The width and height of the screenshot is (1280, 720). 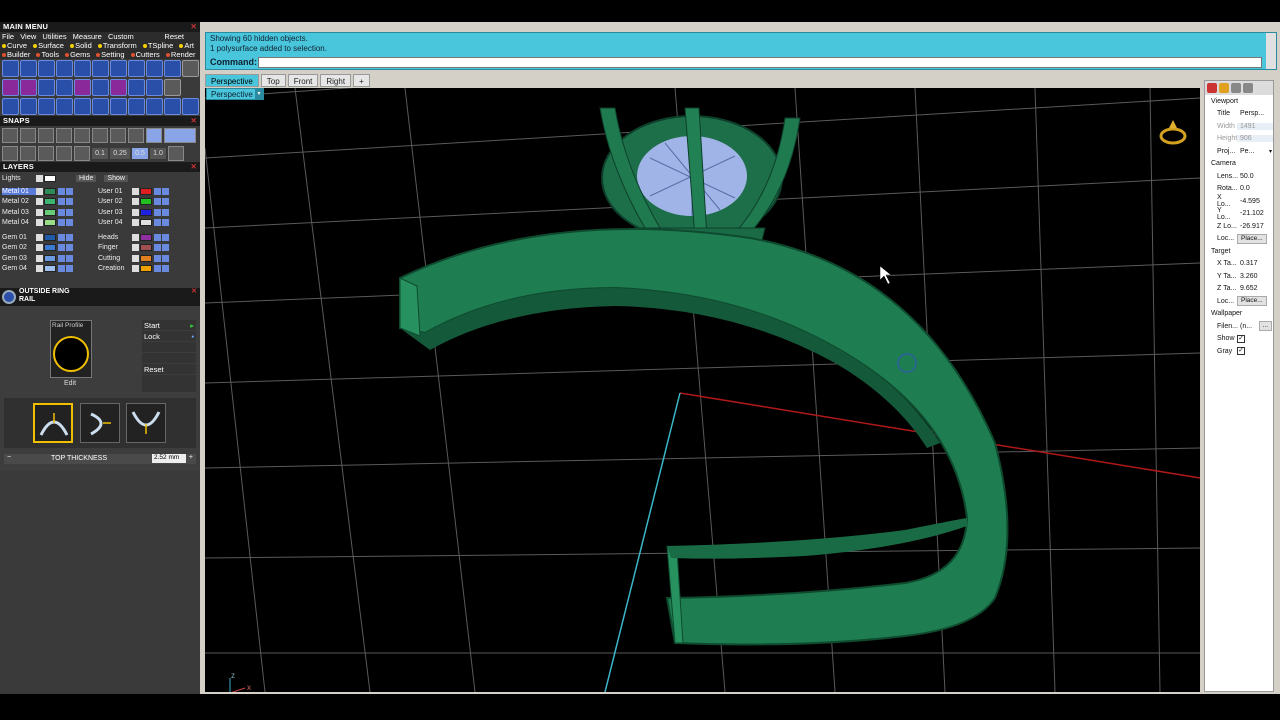 What do you see at coordinates (100, 68) in the screenshot?
I see `sweep-tool-icon` at bounding box center [100, 68].